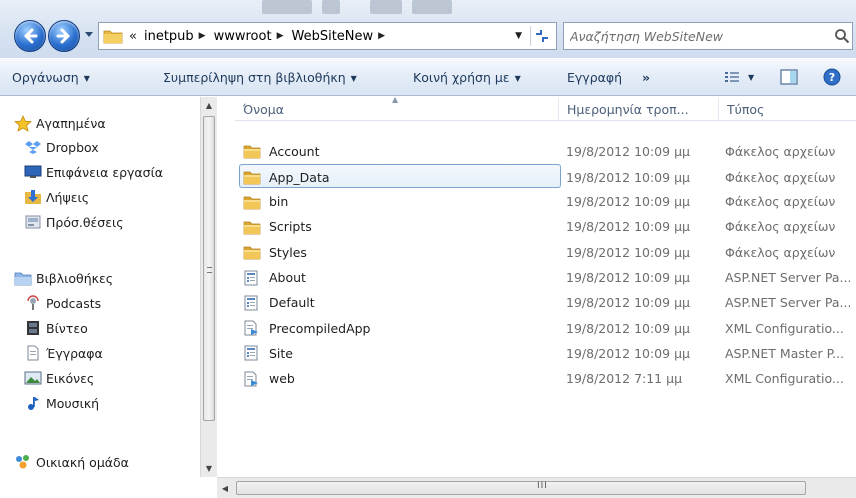 The image size is (856, 498). I want to click on breadcrumb: « inetpub ▶ wwwroot ▶ WebSiteNew ▶ ▼, so click(327, 36).